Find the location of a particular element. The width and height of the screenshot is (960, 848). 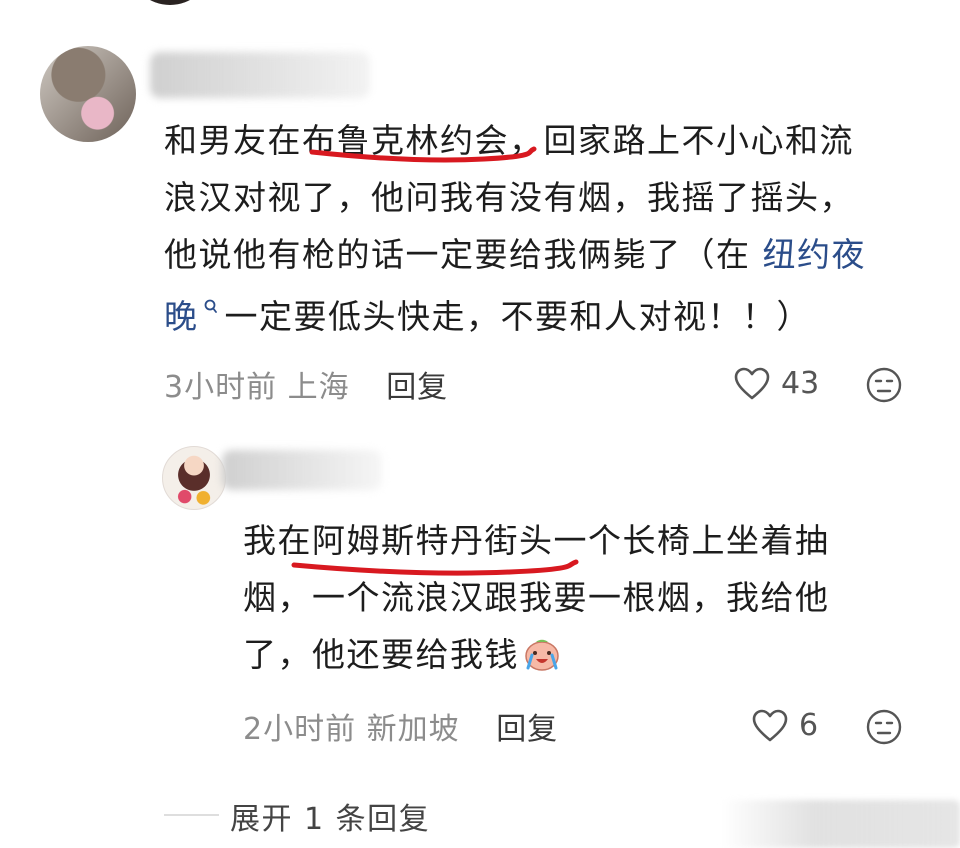

search-icon is located at coordinates (211, 311).